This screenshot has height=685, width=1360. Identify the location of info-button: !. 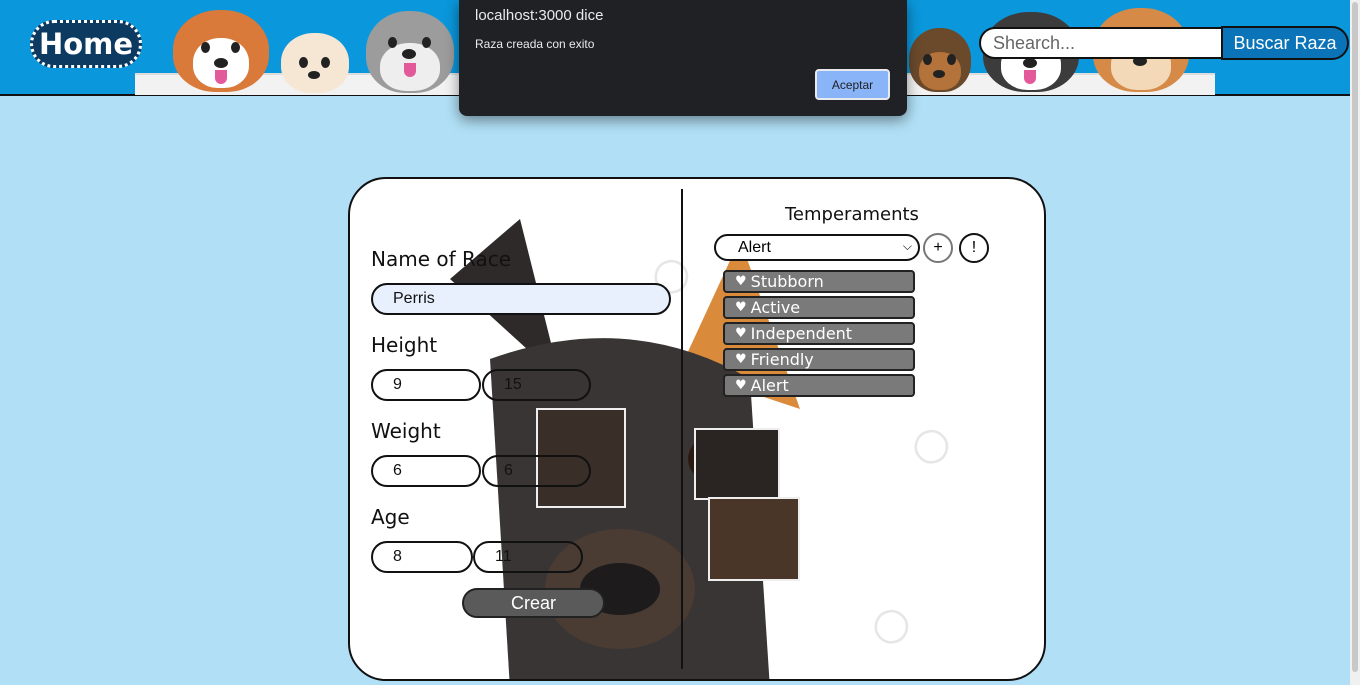
(974, 248).